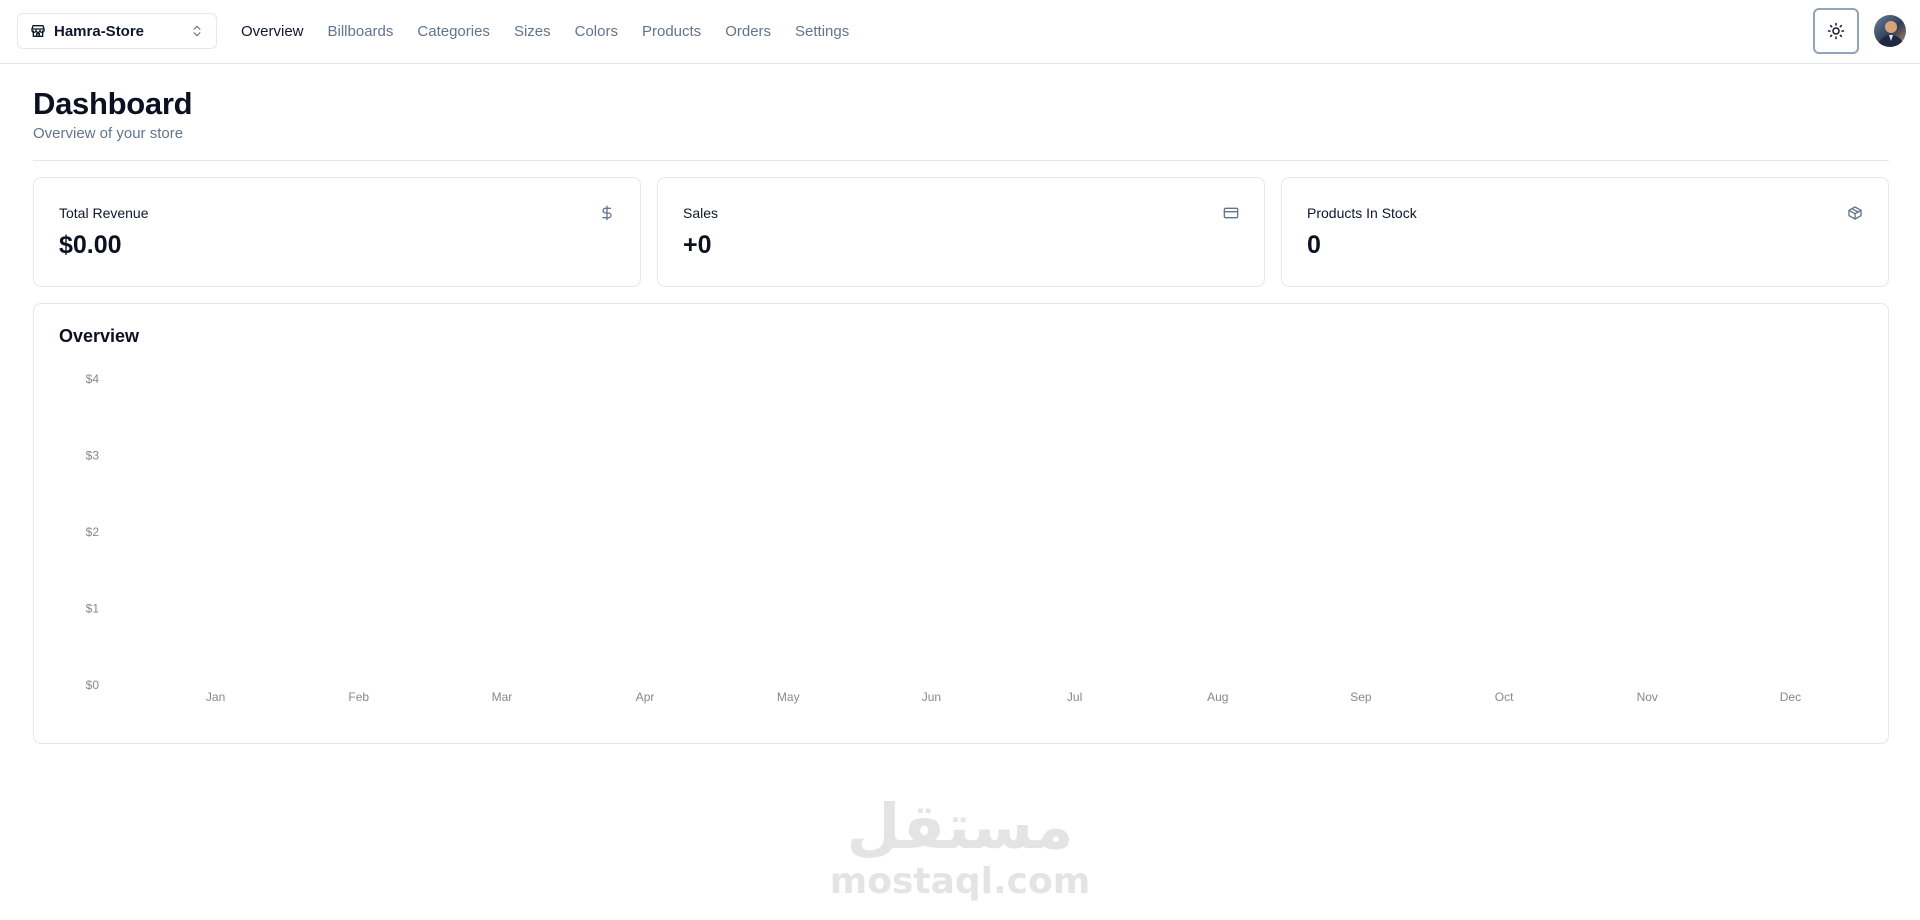  I want to click on card-value: 0, so click(1314, 245).